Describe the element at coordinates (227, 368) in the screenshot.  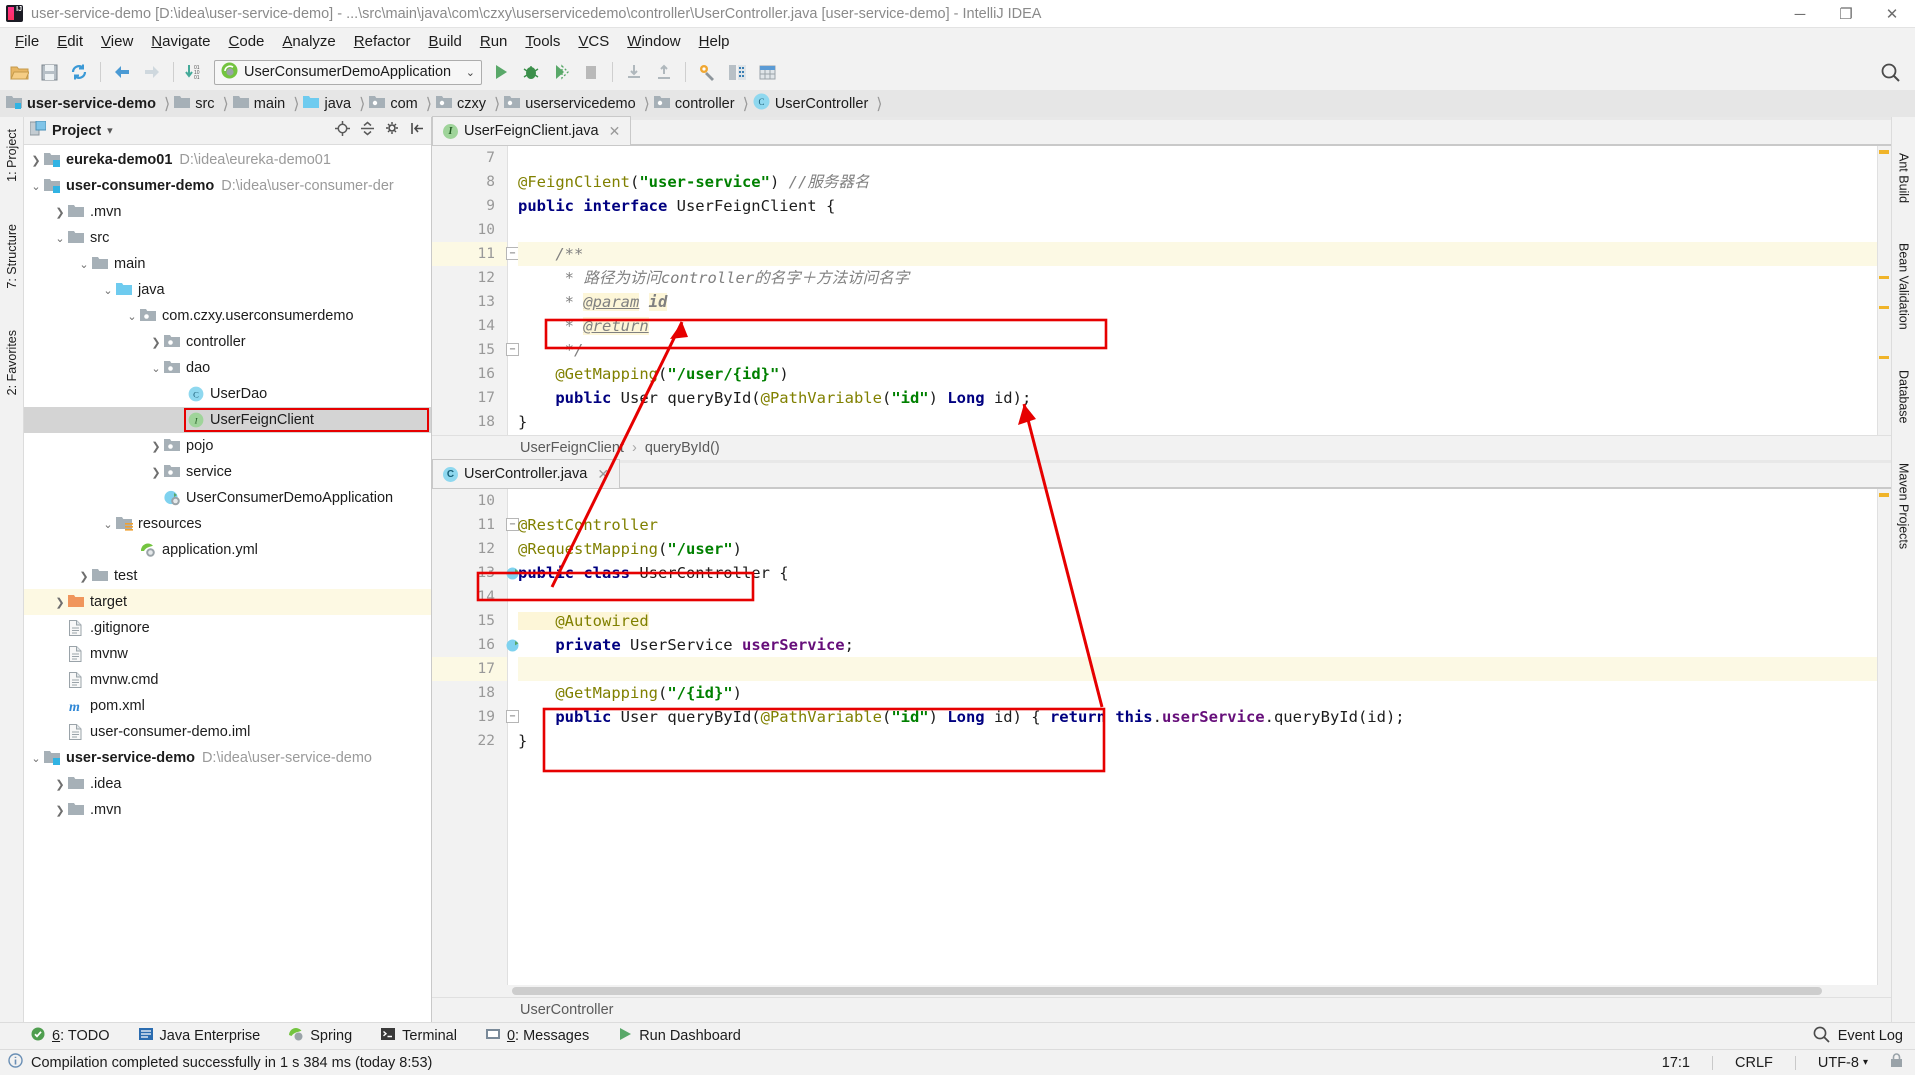
I see `tree-node-dao: ⌄ dao` at that location.